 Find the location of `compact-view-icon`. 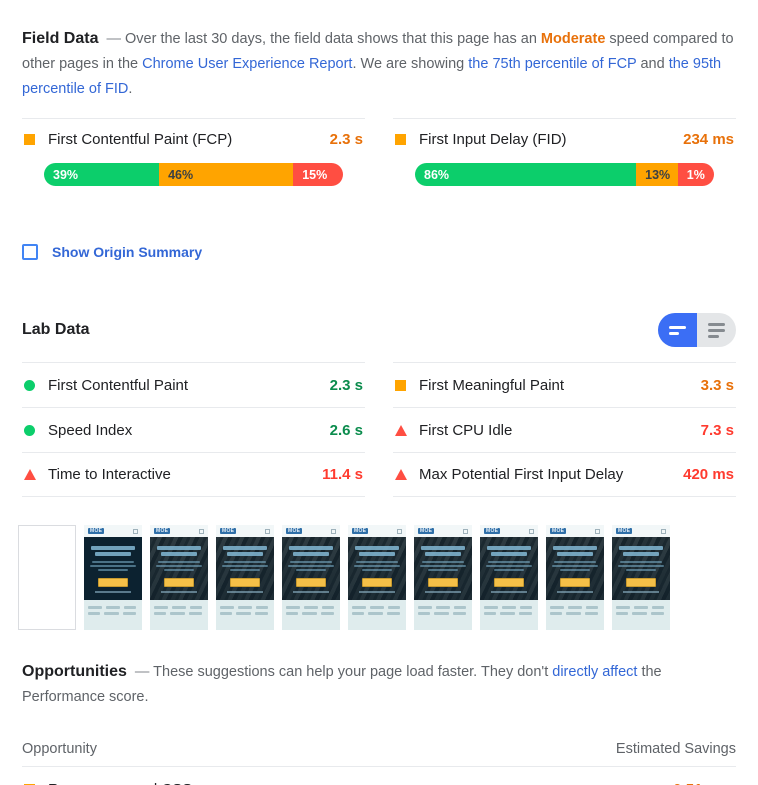

compact-view-icon is located at coordinates (677, 330).